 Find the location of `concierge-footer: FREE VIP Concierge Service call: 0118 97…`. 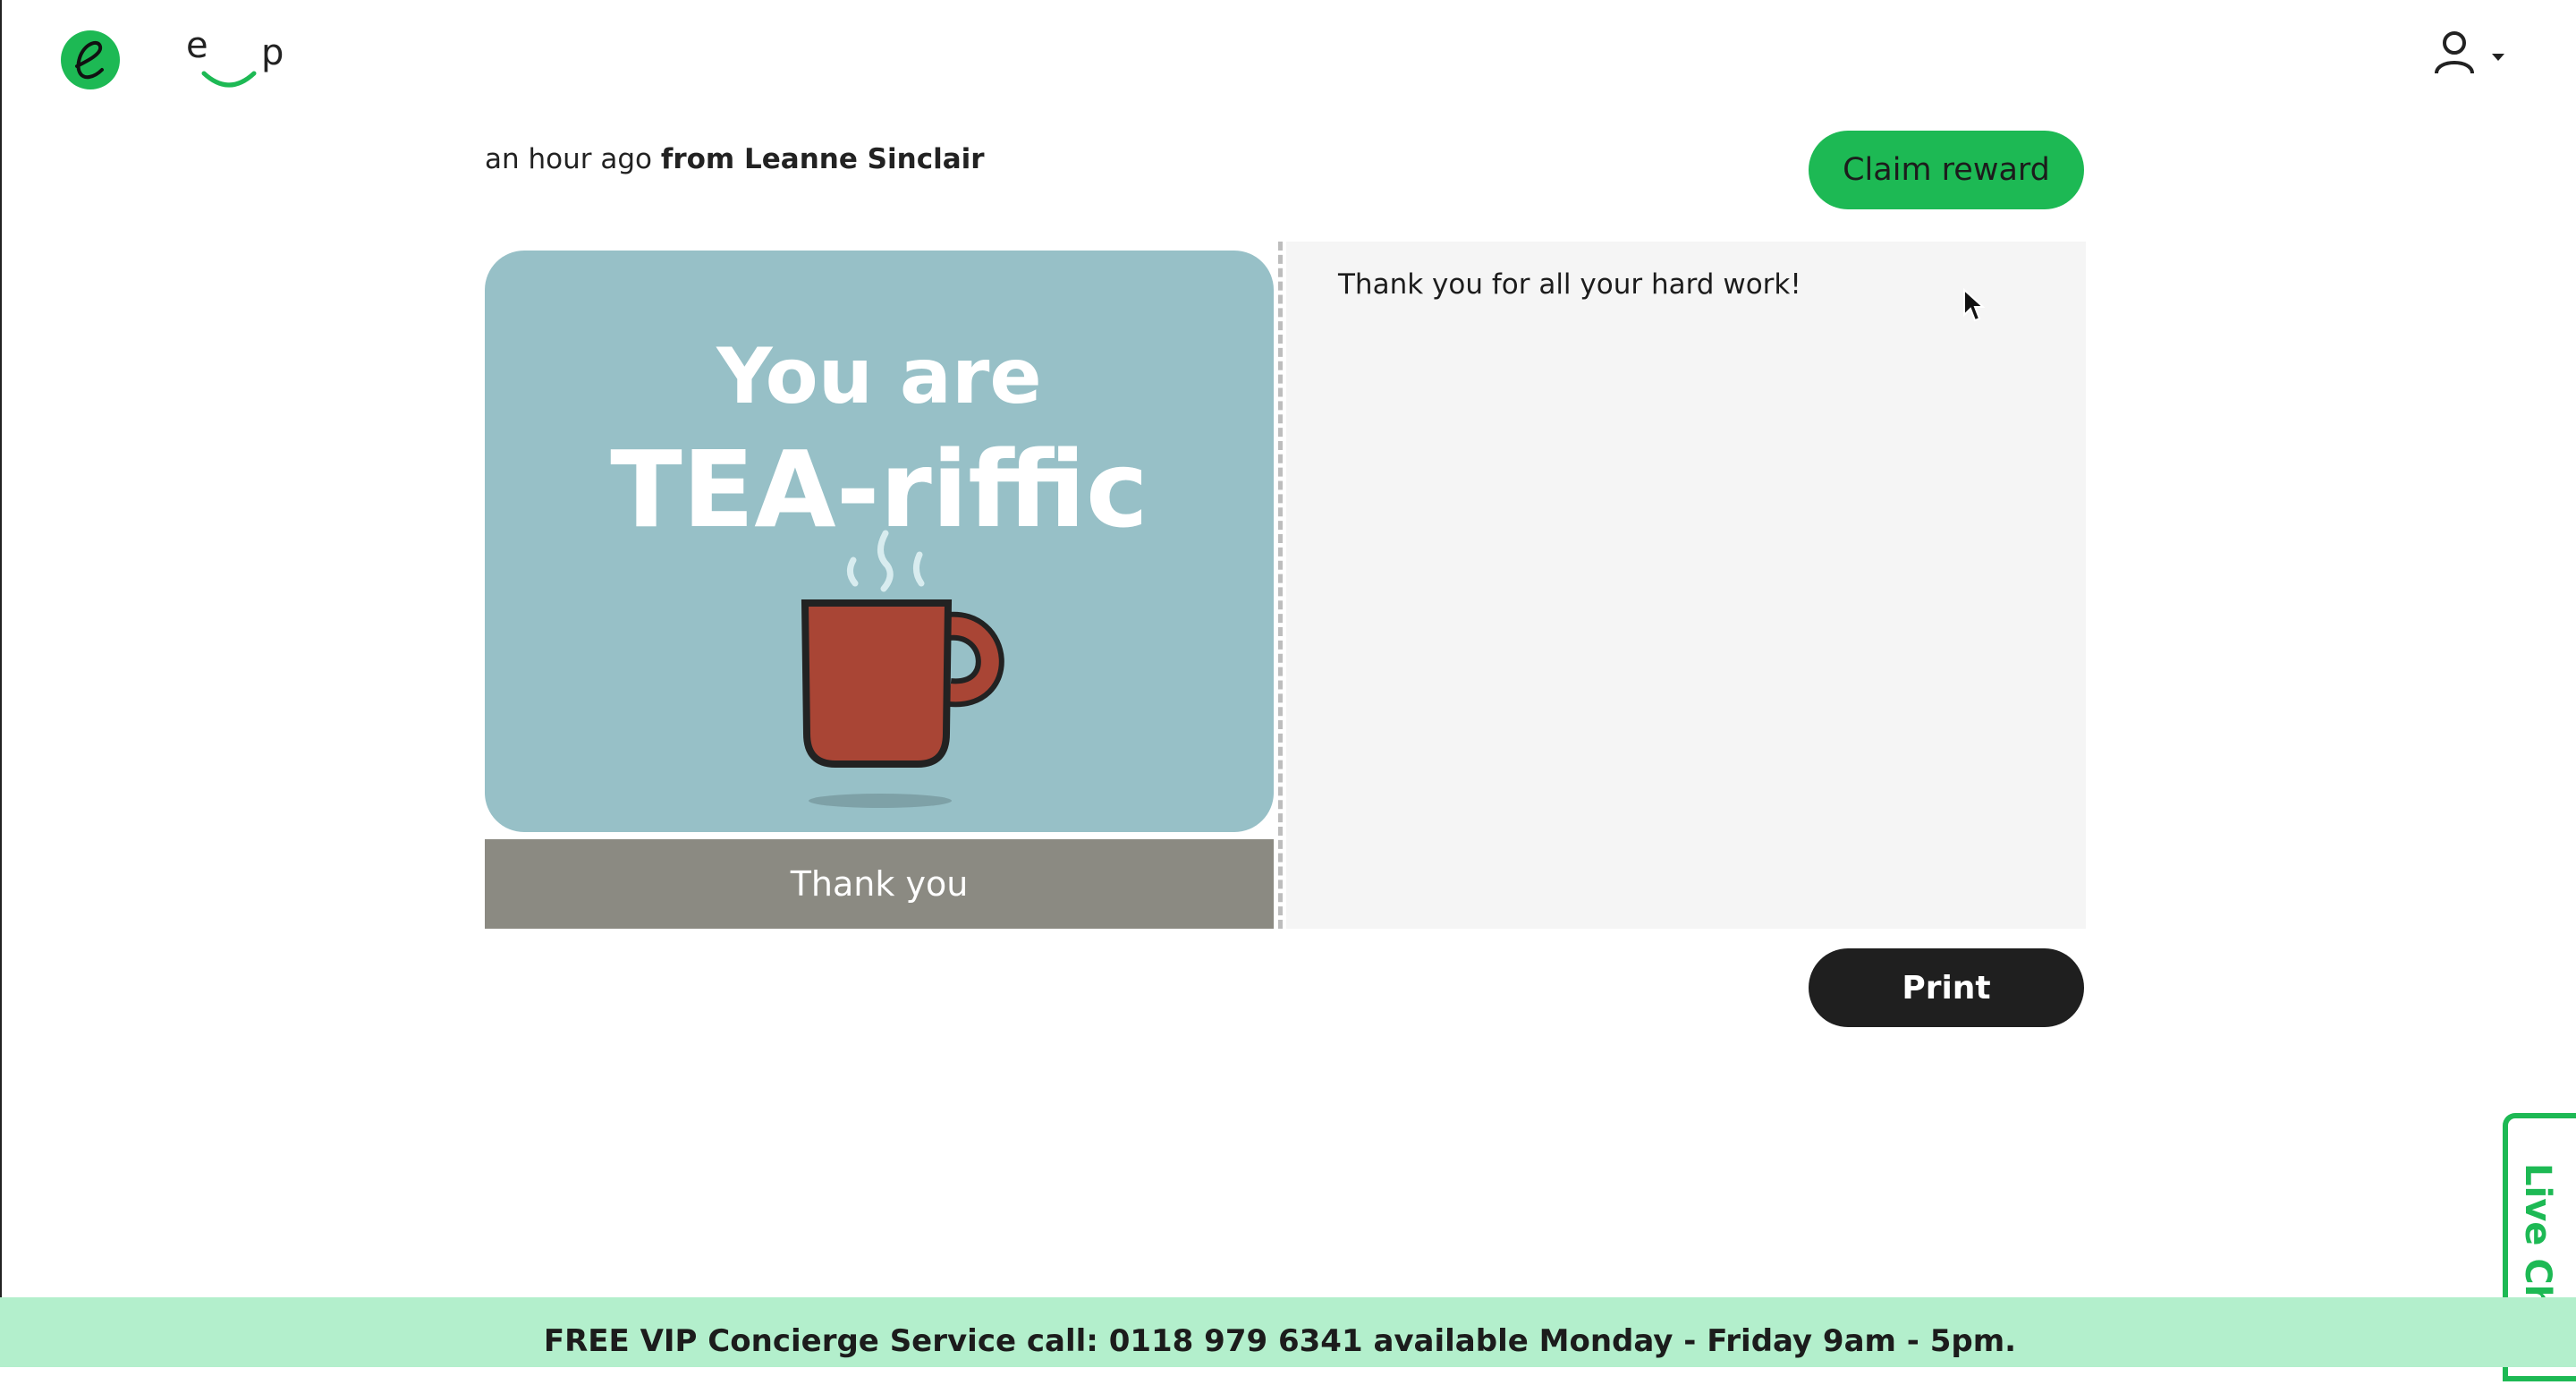

concierge-footer: FREE VIP Concierge Service call: 0118 97… is located at coordinates (1288, 1332).